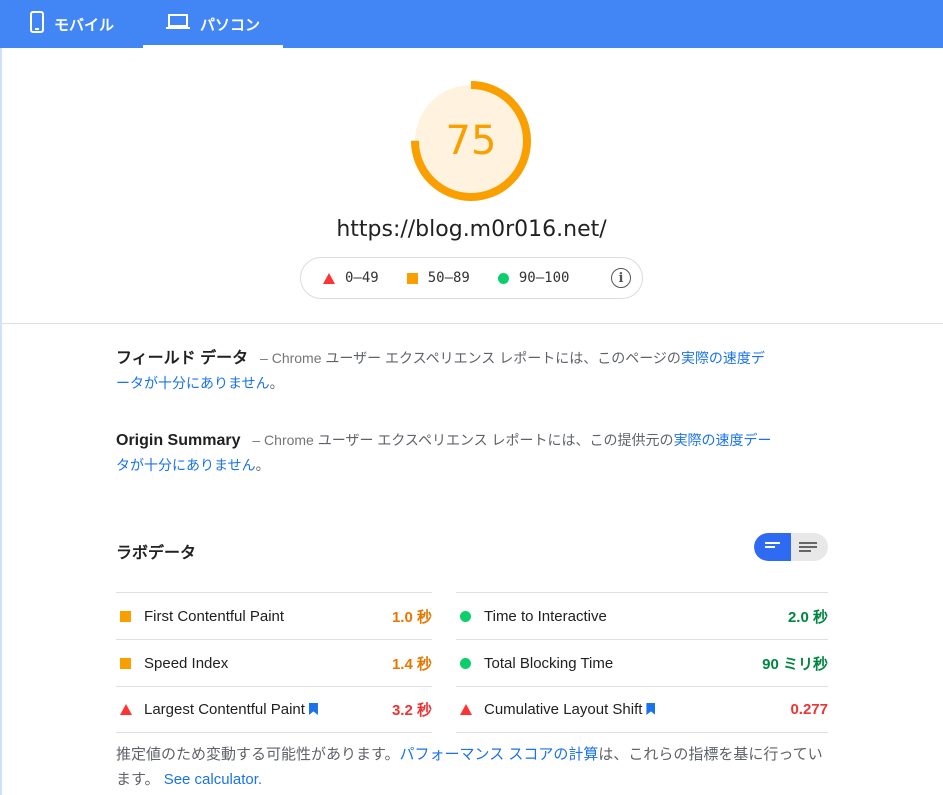 The image size is (943, 795). Describe the element at coordinates (493, 440) in the screenshot. I see `origin-summary-text: ユーザー エクスペリエンス レポートには、この提供元の` at that location.